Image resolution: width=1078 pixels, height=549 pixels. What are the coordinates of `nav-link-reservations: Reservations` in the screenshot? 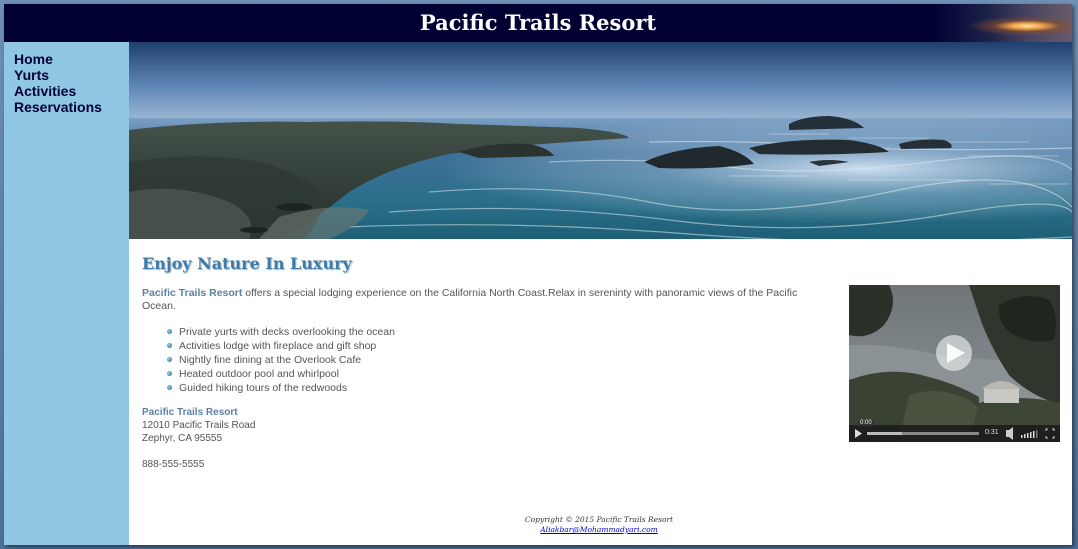 It's located at (71, 107).